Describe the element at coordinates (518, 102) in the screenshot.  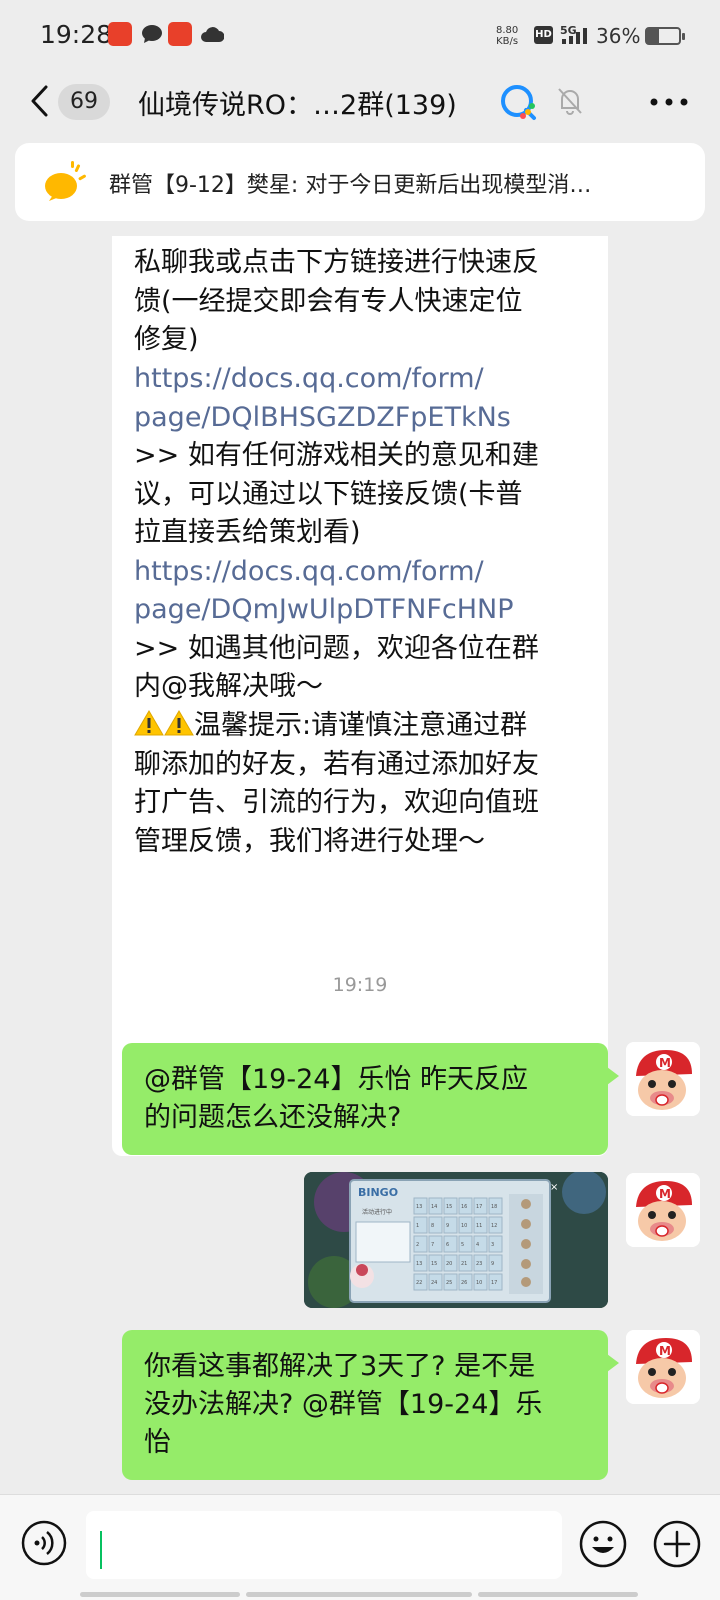
I see `qq-channel-icon` at that location.